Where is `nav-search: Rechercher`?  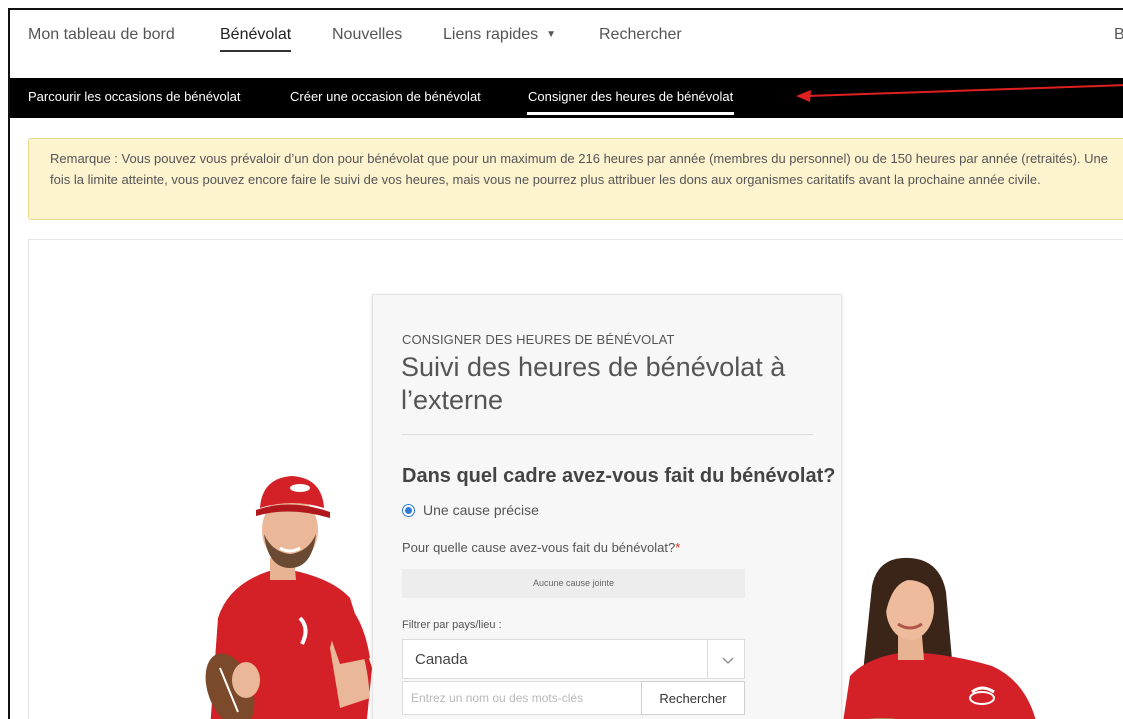 nav-search: Rechercher is located at coordinates (640, 35).